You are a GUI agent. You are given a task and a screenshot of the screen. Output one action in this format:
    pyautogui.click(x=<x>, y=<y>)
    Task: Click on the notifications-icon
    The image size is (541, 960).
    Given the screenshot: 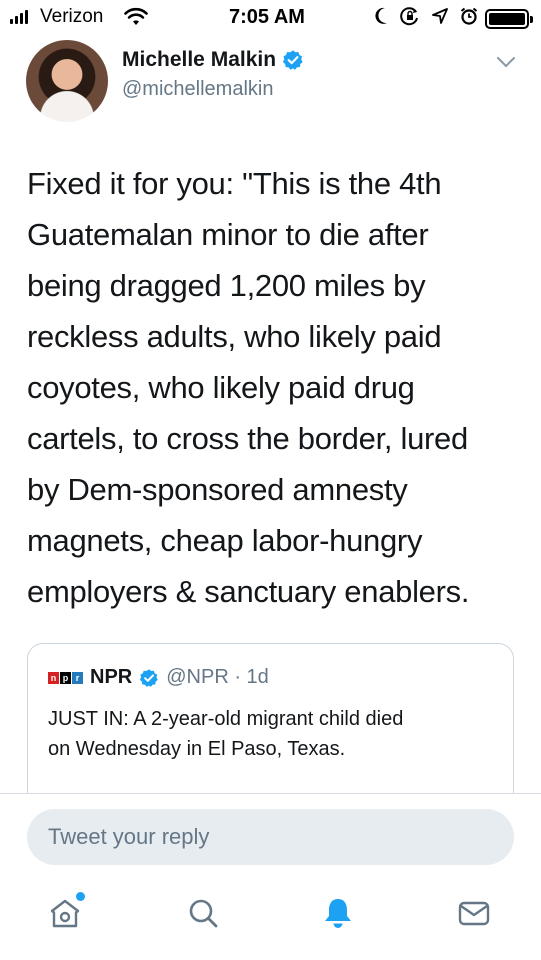 What is the action you would take?
    pyautogui.click(x=338, y=913)
    